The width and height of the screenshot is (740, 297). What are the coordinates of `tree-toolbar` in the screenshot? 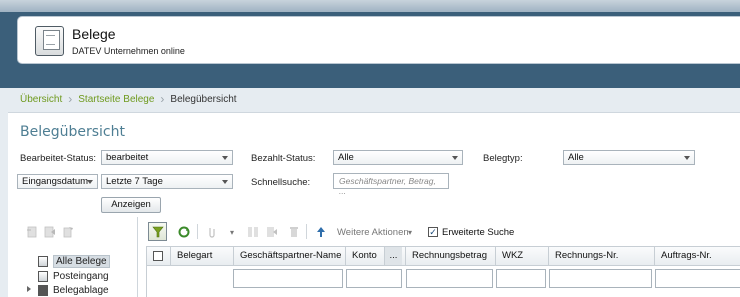 It's located at (50, 232).